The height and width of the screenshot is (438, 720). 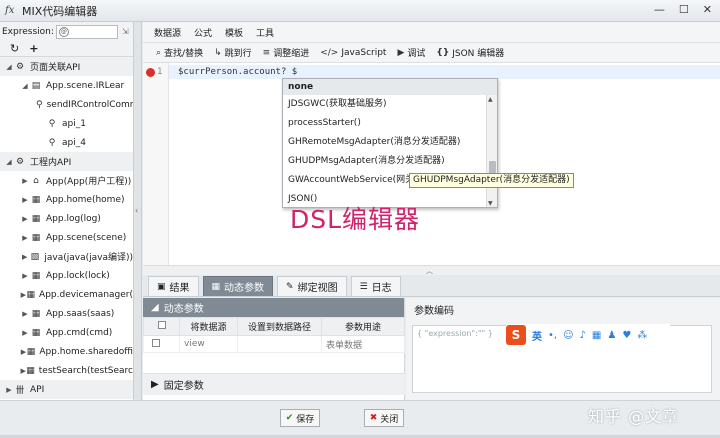 I want to click on sogou-logo-icon: S, so click(x=516, y=335).